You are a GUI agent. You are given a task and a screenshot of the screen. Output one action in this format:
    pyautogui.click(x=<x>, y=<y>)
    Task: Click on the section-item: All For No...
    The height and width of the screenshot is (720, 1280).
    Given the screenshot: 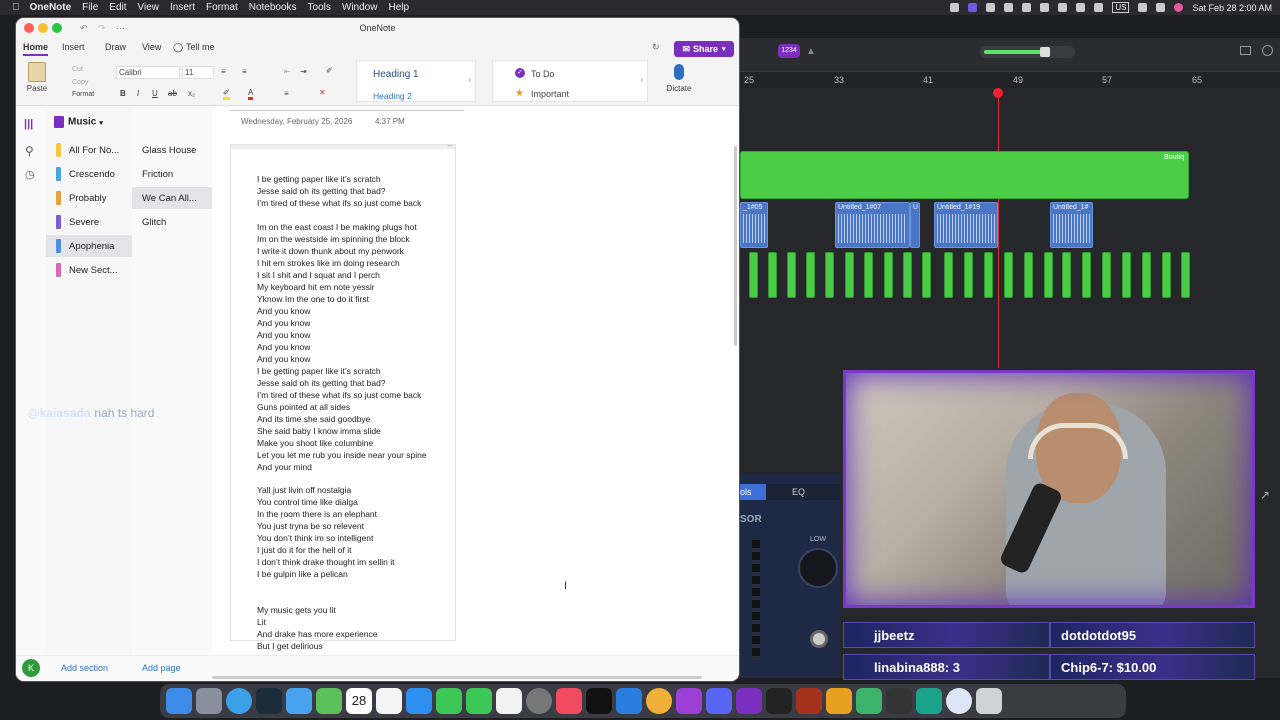 What is the action you would take?
    pyautogui.click(x=89, y=150)
    